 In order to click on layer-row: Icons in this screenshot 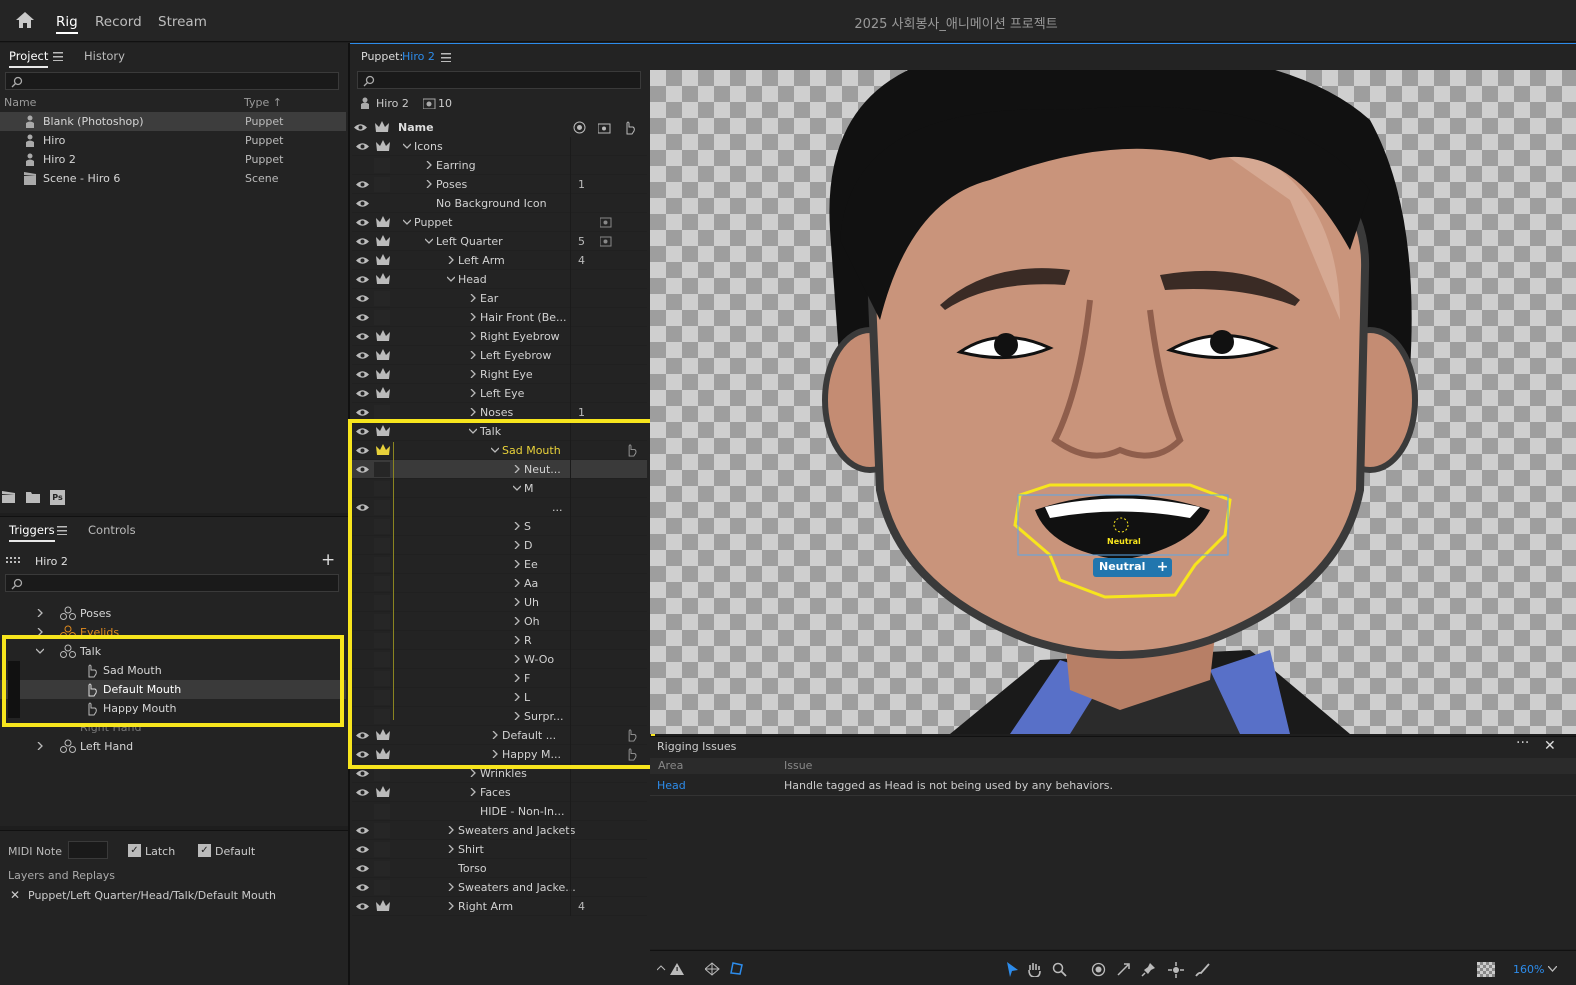, I will do `click(499, 146)`.